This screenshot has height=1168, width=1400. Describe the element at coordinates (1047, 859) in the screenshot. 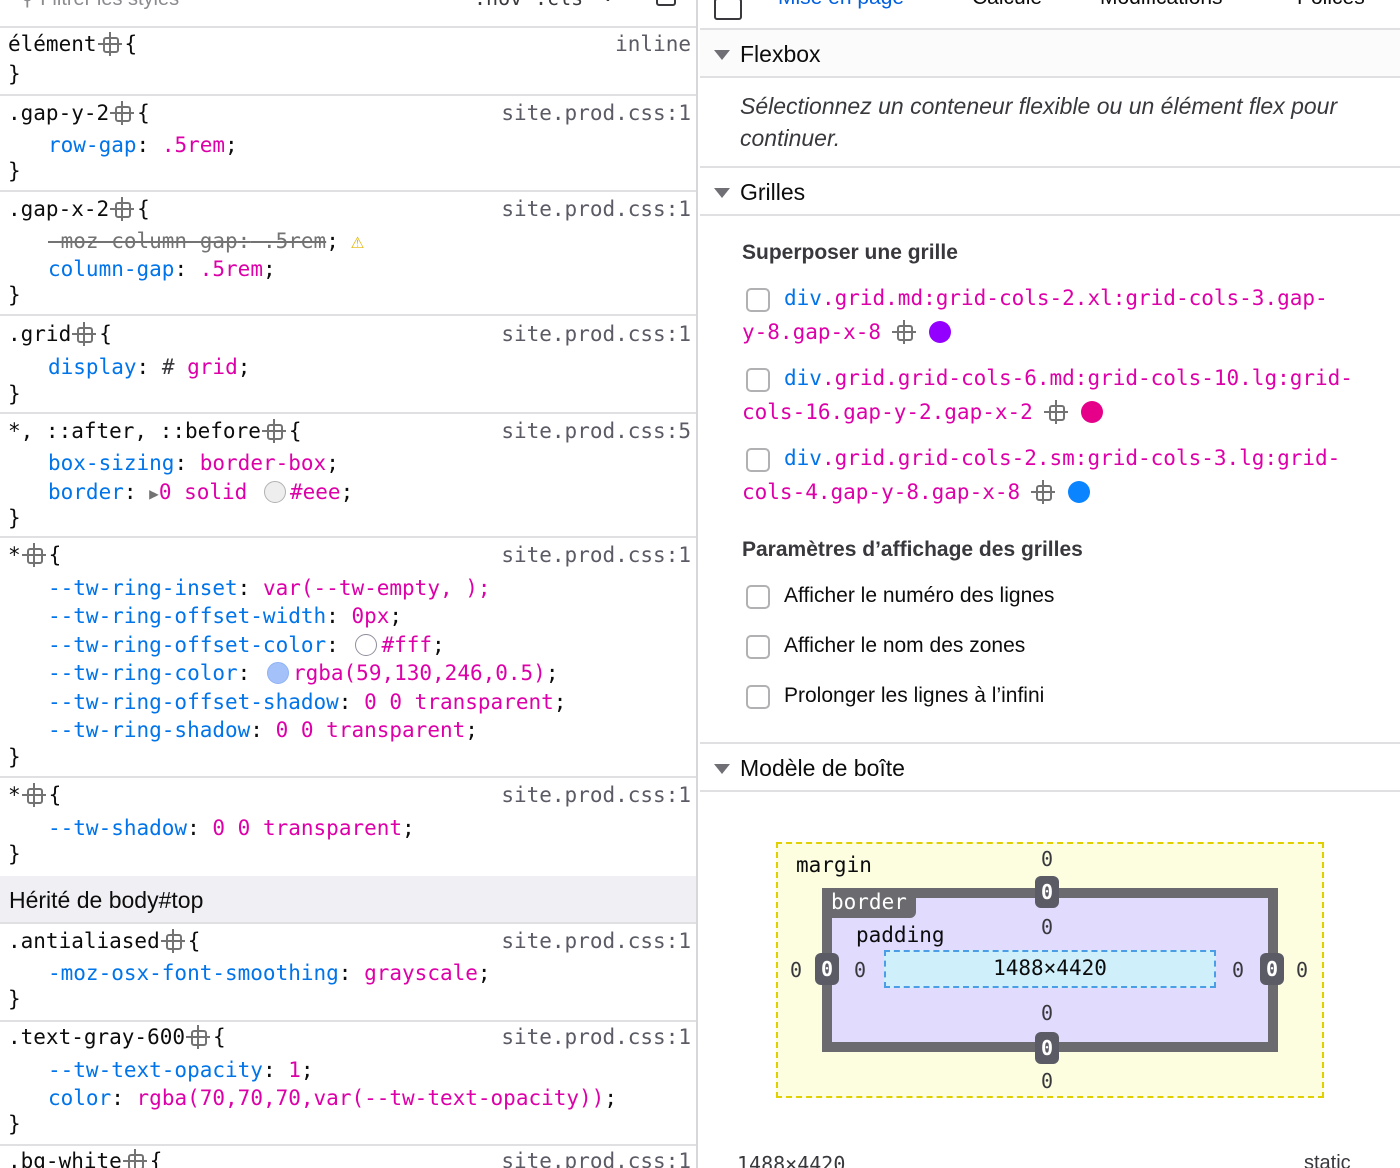

I see `margin-top-value: 0` at that location.